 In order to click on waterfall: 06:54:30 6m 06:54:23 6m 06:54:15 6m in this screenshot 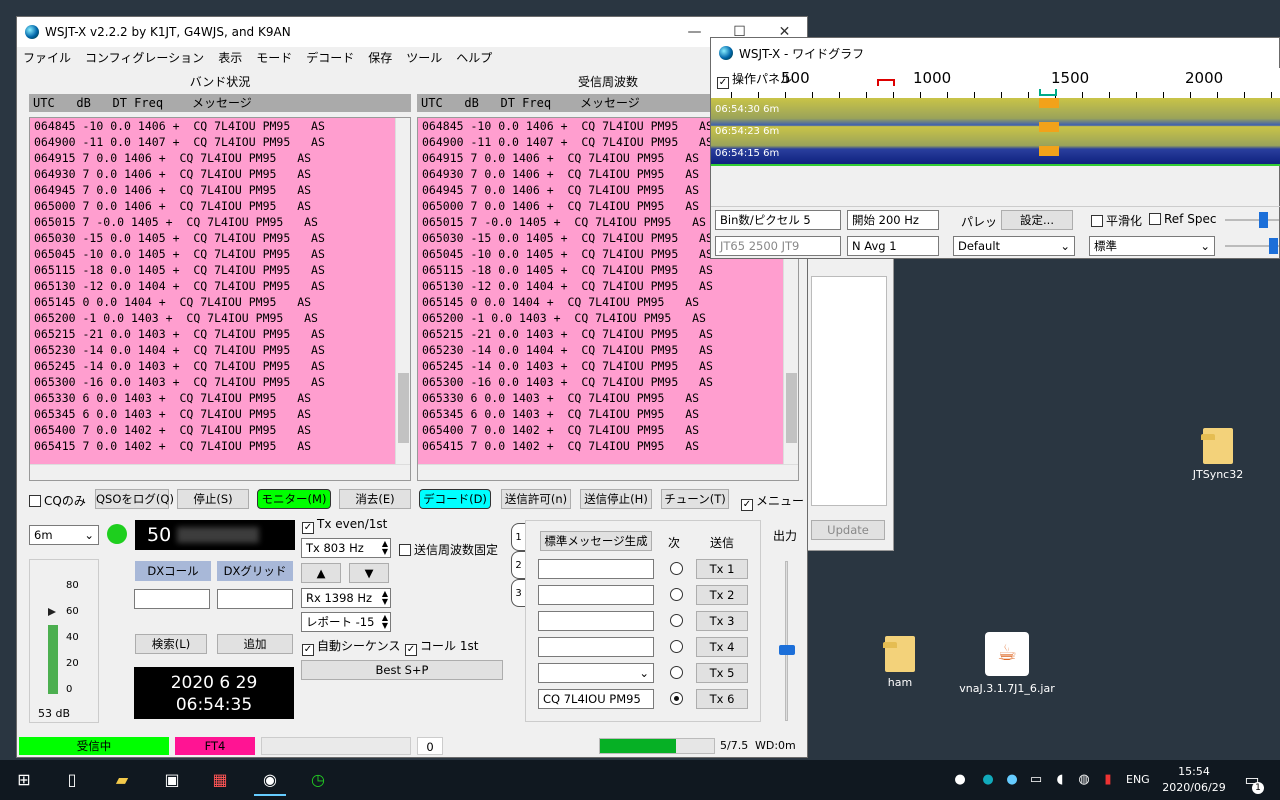, I will do `click(995, 132)`.